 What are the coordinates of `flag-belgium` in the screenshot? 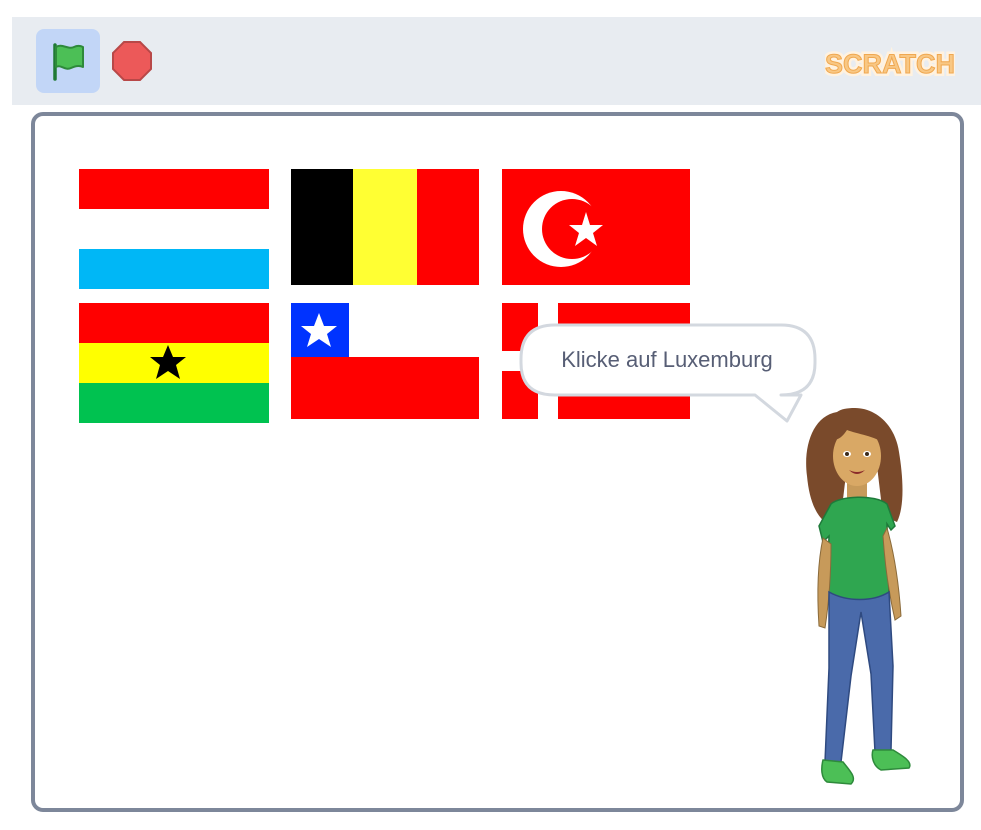 It's located at (385, 227).